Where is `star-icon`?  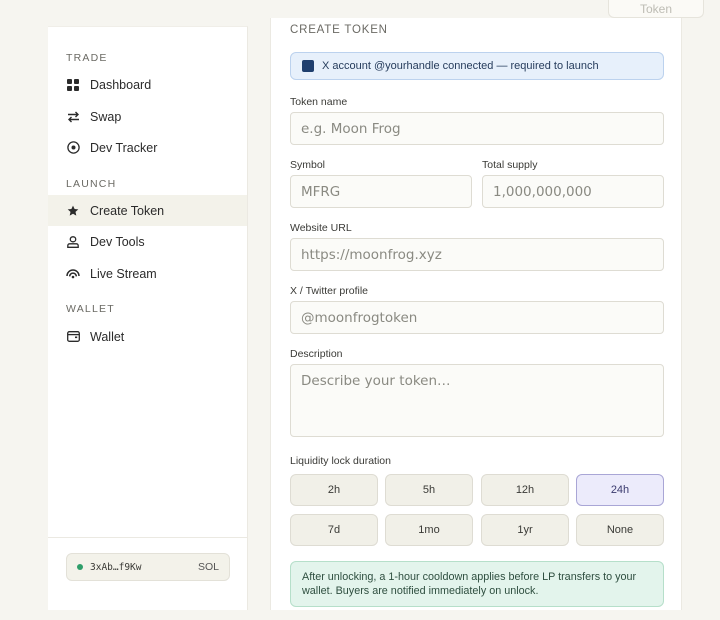 star-icon is located at coordinates (73, 211).